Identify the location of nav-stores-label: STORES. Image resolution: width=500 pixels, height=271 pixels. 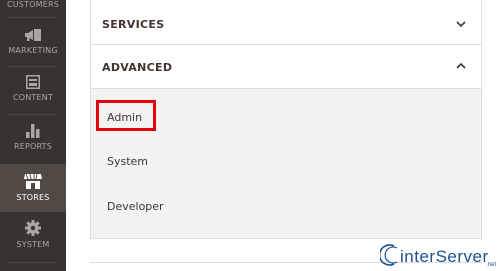
(33, 197).